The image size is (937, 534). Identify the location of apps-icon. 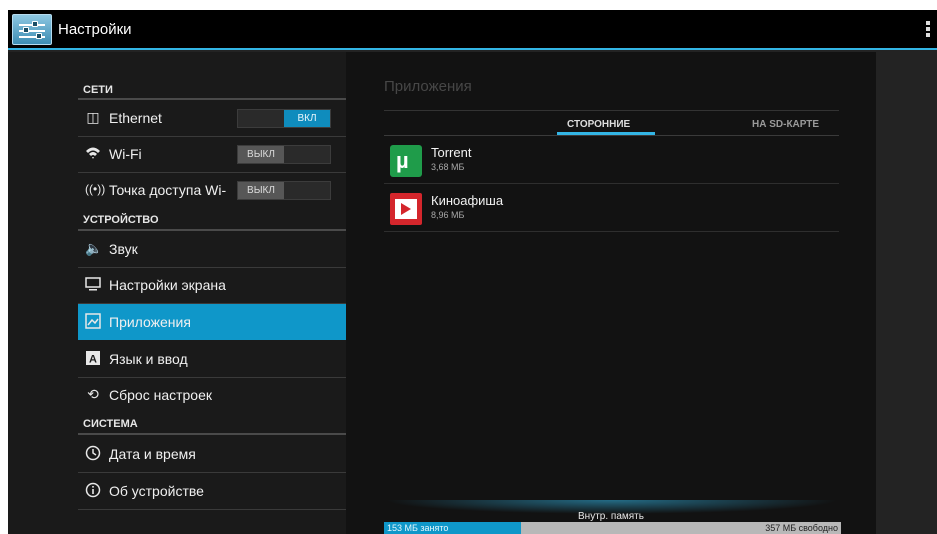
(93, 321).